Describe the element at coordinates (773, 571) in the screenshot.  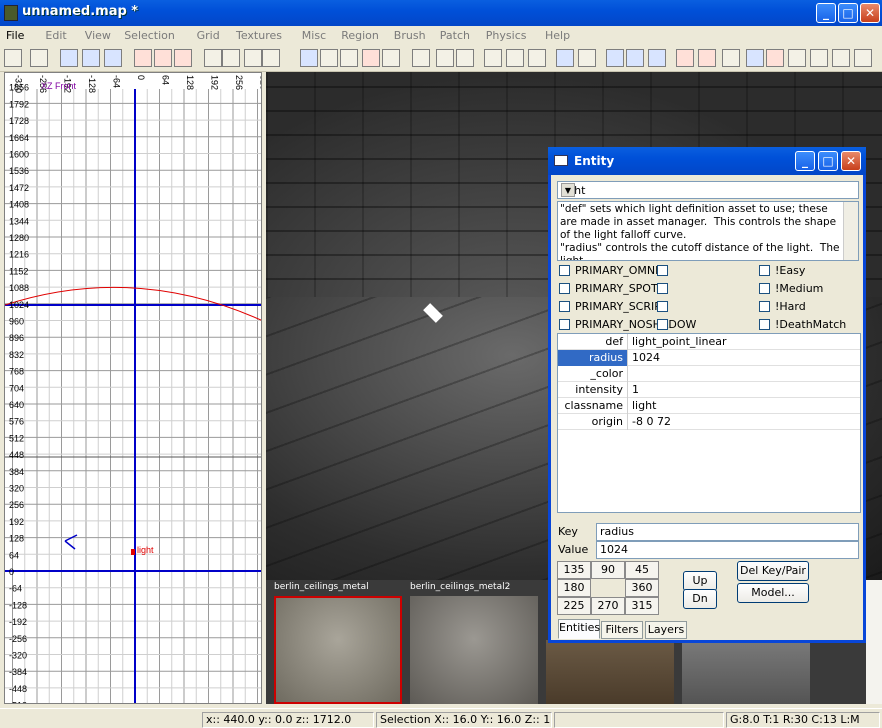
I see `delete-key-pair-button: Del Key/Pair` at that location.